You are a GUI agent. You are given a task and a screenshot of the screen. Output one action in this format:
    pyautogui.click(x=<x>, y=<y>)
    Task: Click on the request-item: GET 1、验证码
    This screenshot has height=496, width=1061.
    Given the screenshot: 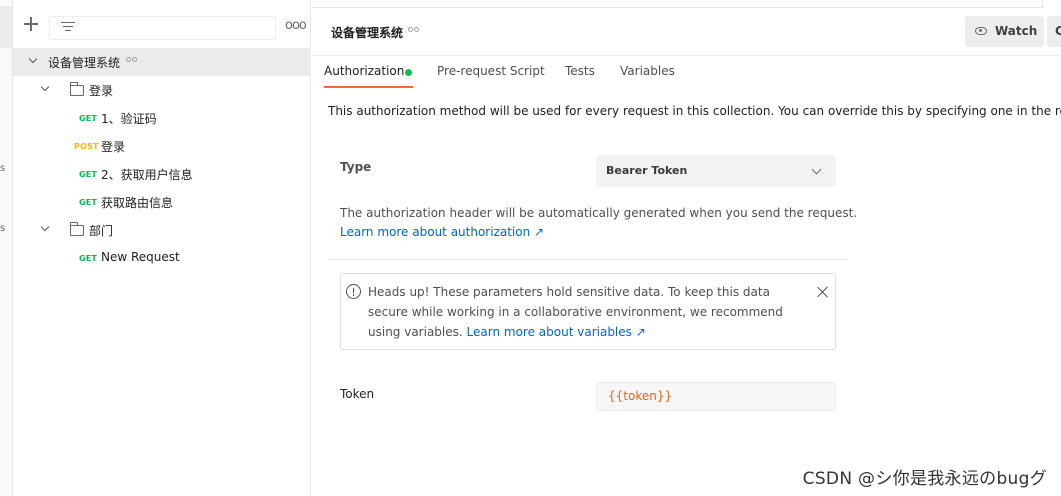 What is the action you would take?
    pyautogui.click(x=162, y=118)
    